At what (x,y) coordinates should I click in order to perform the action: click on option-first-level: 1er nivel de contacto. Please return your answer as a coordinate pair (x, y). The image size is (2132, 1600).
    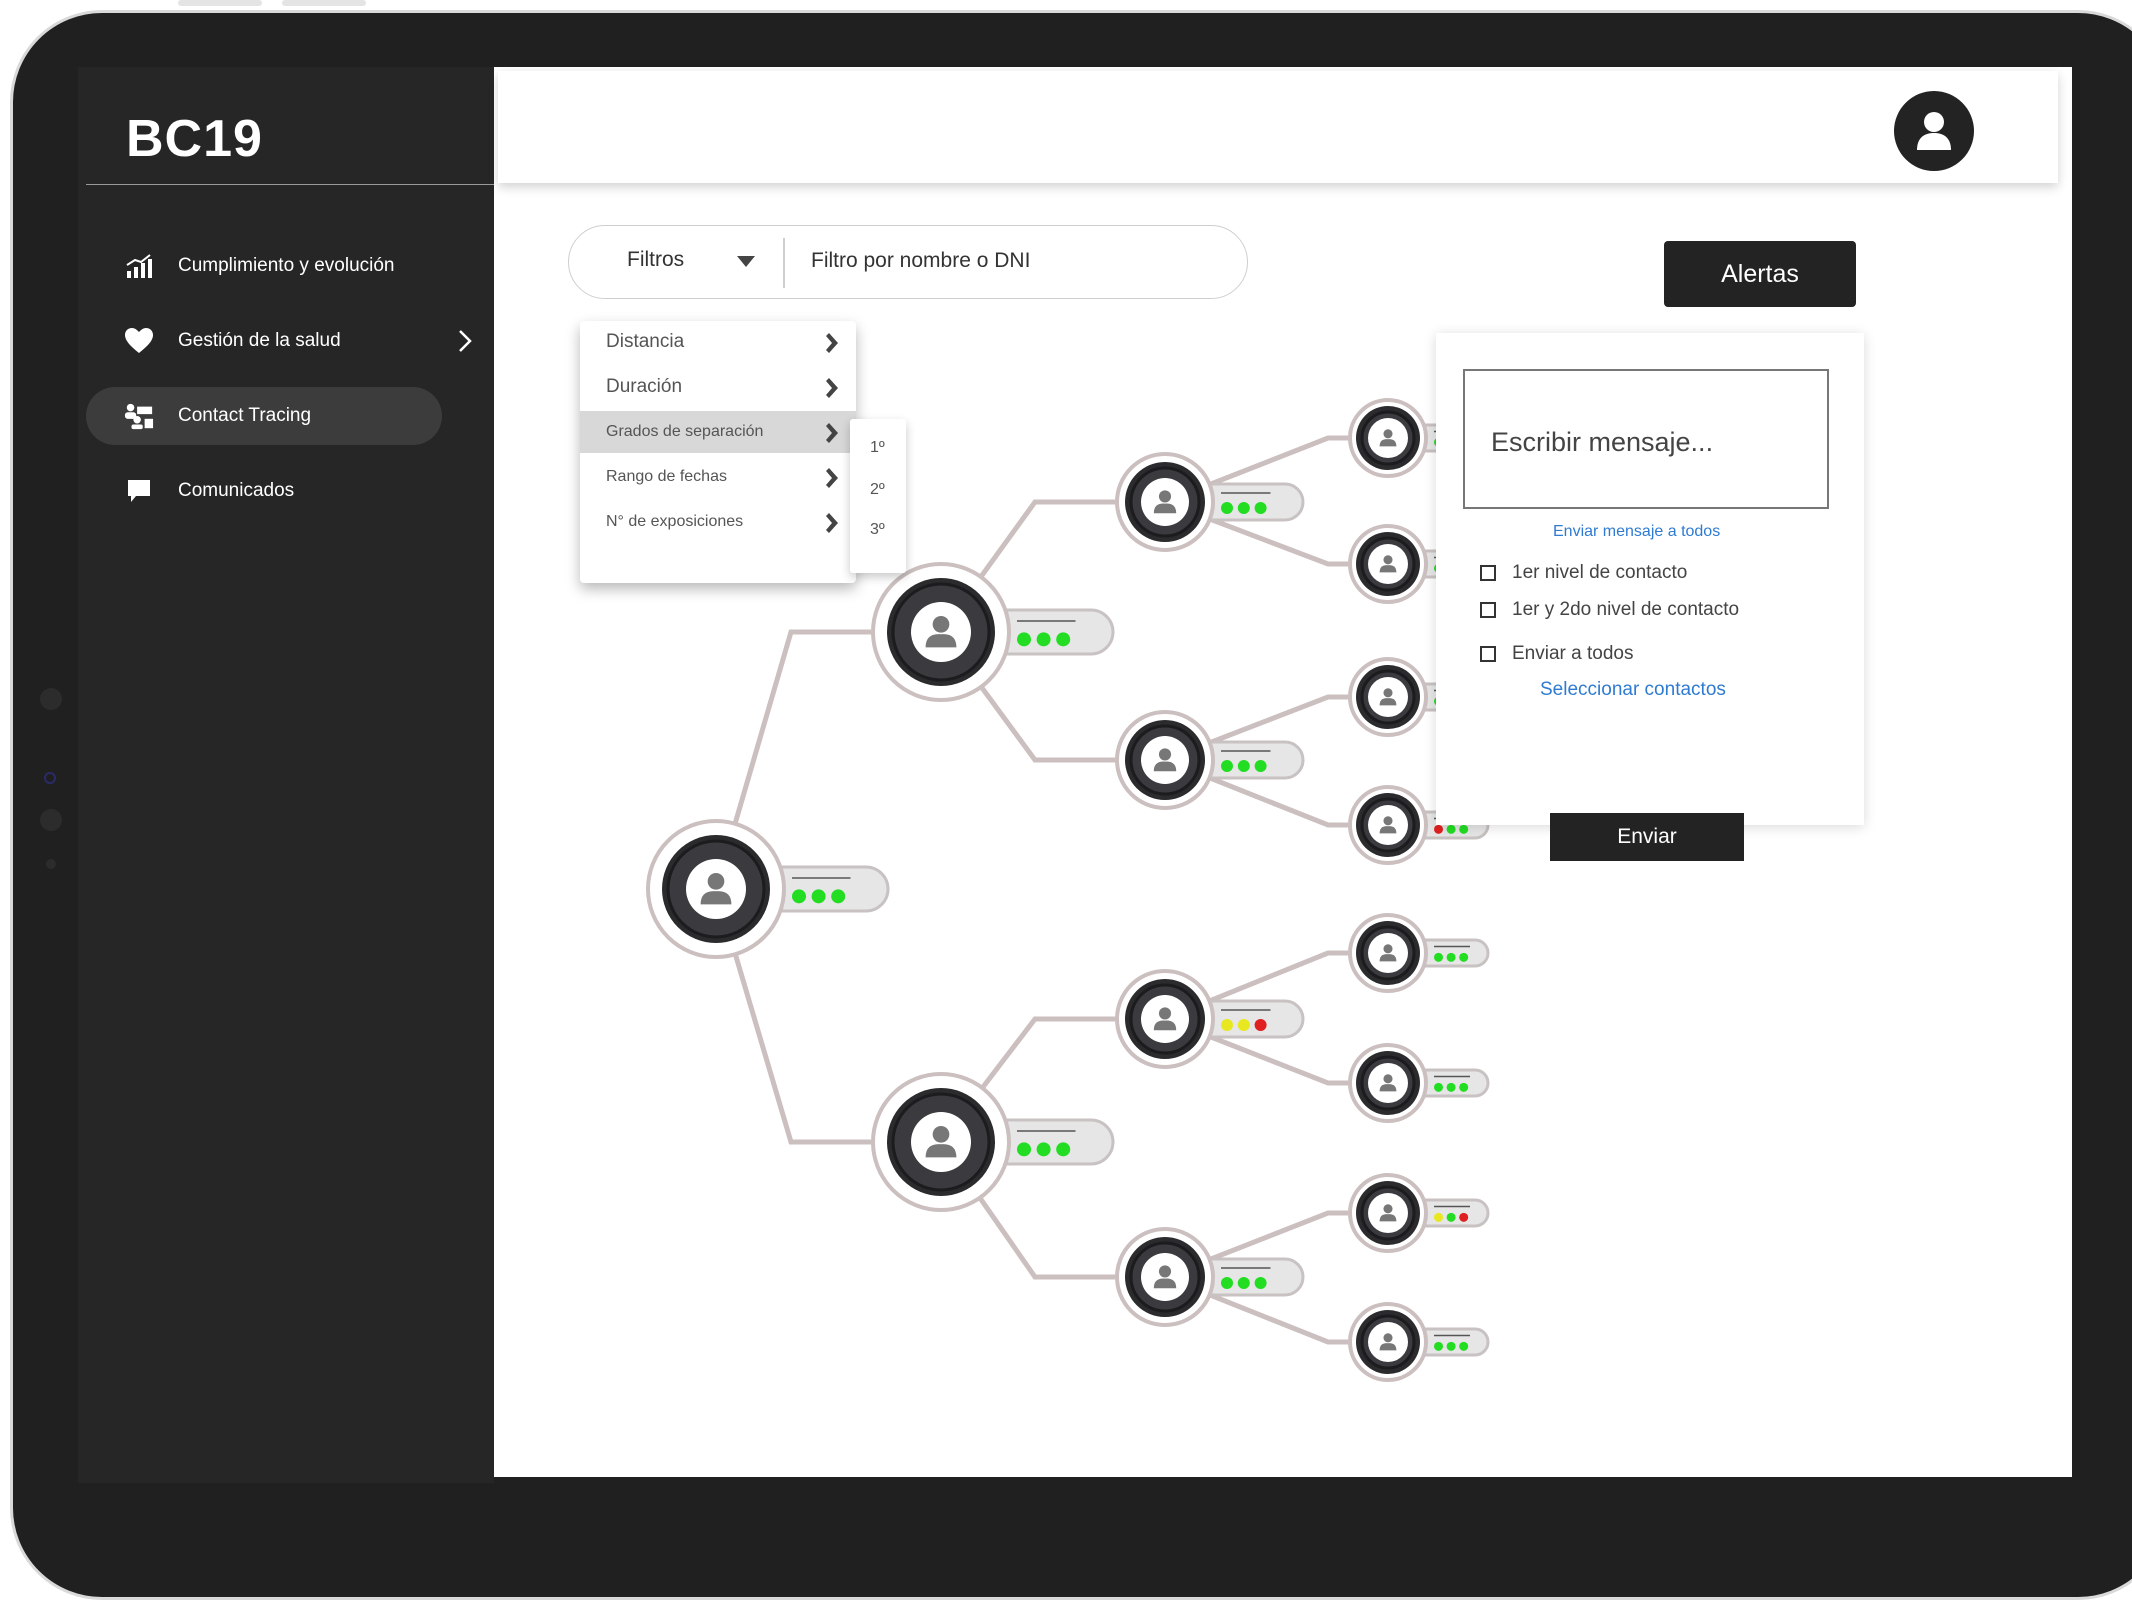
    Looking at the image, I should click on (1583, 573).